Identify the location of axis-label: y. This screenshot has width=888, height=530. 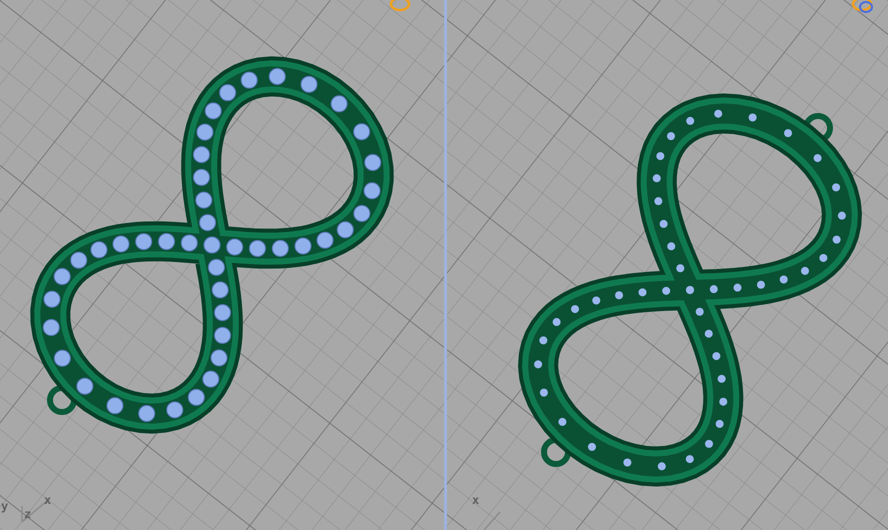
(4, 506).